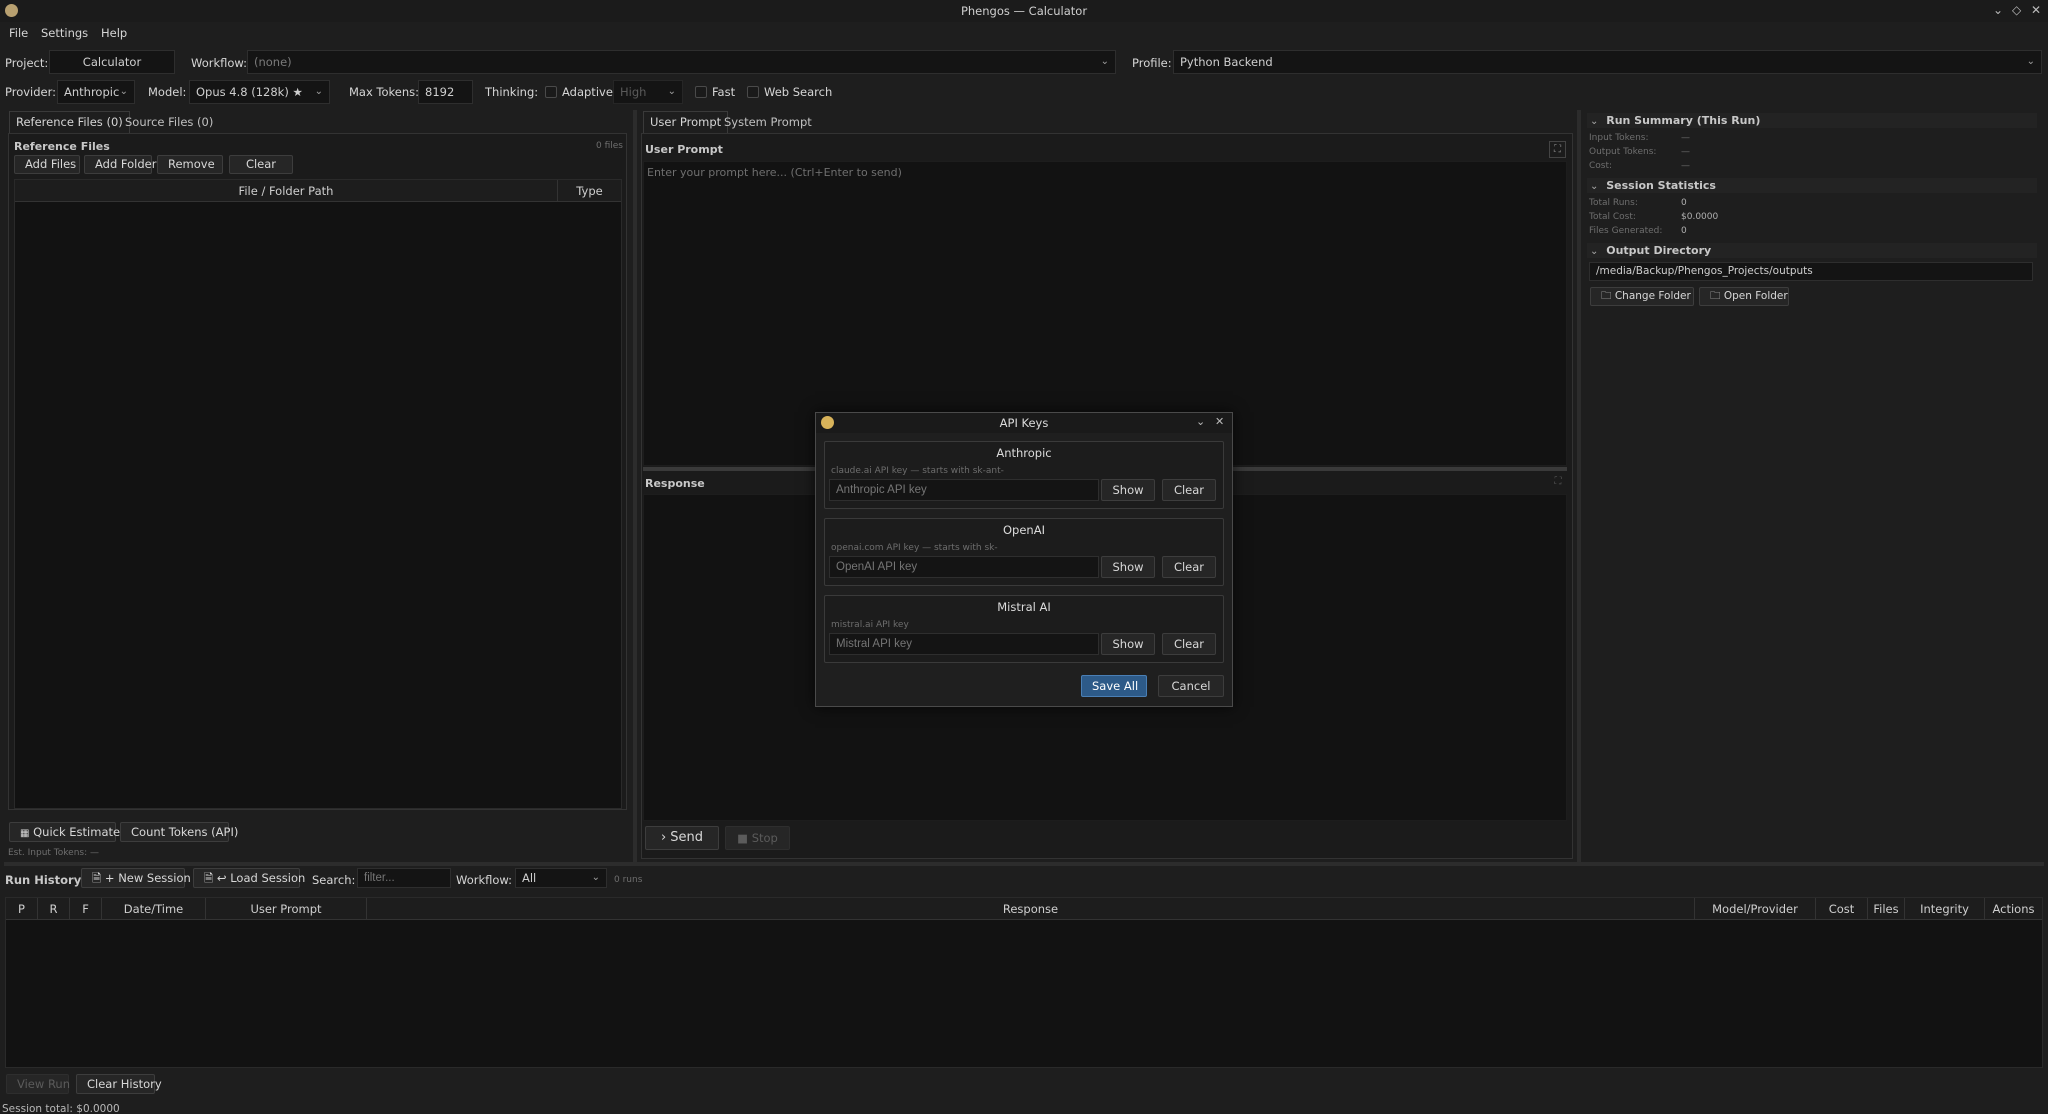 The height and width of the screenshot is (1114, 2048). What do you see at coordinates (2013, 909) in the screenshot?
I see `column-actions: Actions` at bounding box center [2013, 909].